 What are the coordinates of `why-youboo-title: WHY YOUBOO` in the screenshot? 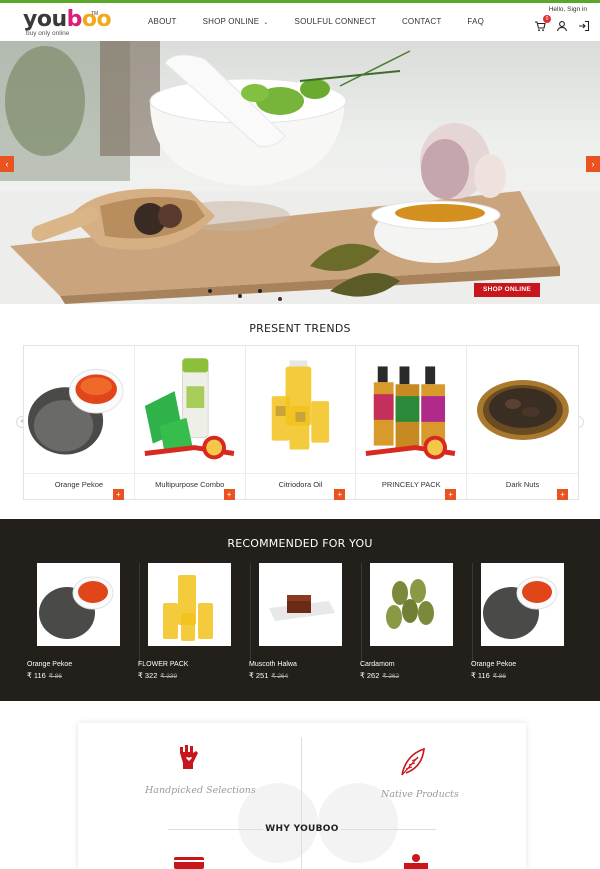 It's located at (302, 829).